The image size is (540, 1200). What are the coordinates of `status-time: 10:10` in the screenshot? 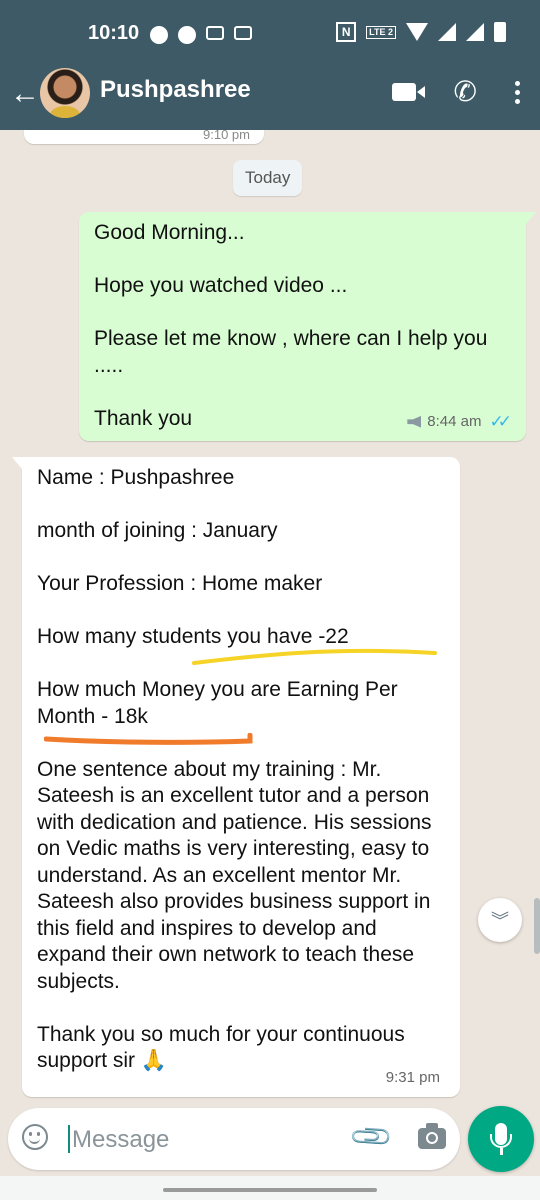 It's located at (114, 33).